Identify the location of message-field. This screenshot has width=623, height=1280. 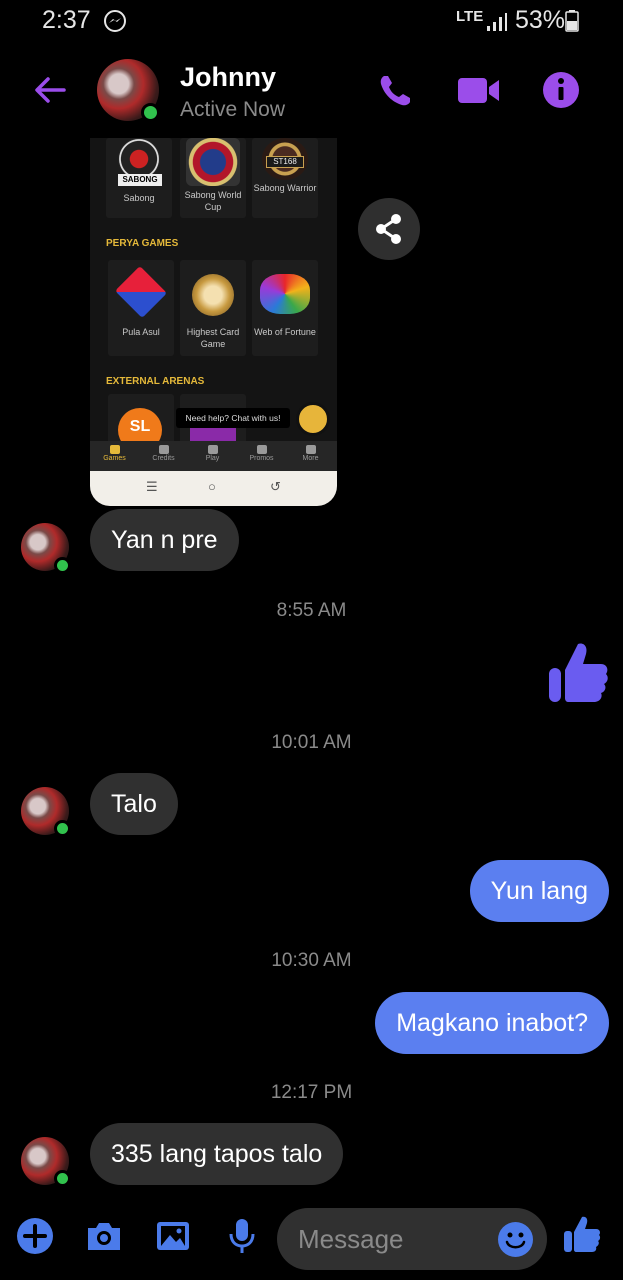
(412, 1239).